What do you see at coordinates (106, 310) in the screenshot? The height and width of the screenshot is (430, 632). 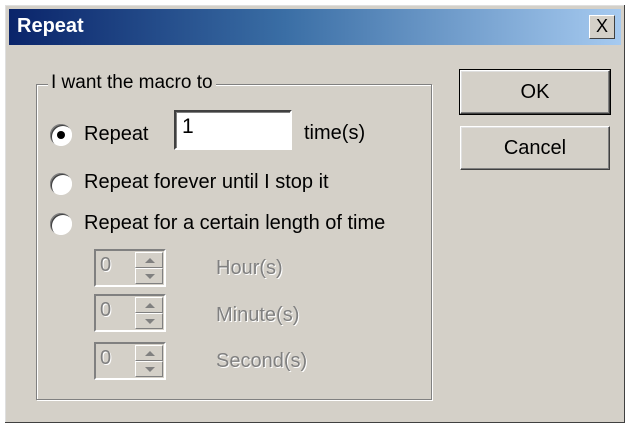 I see `minutes-value: 0` at bounding box center [106, 310].